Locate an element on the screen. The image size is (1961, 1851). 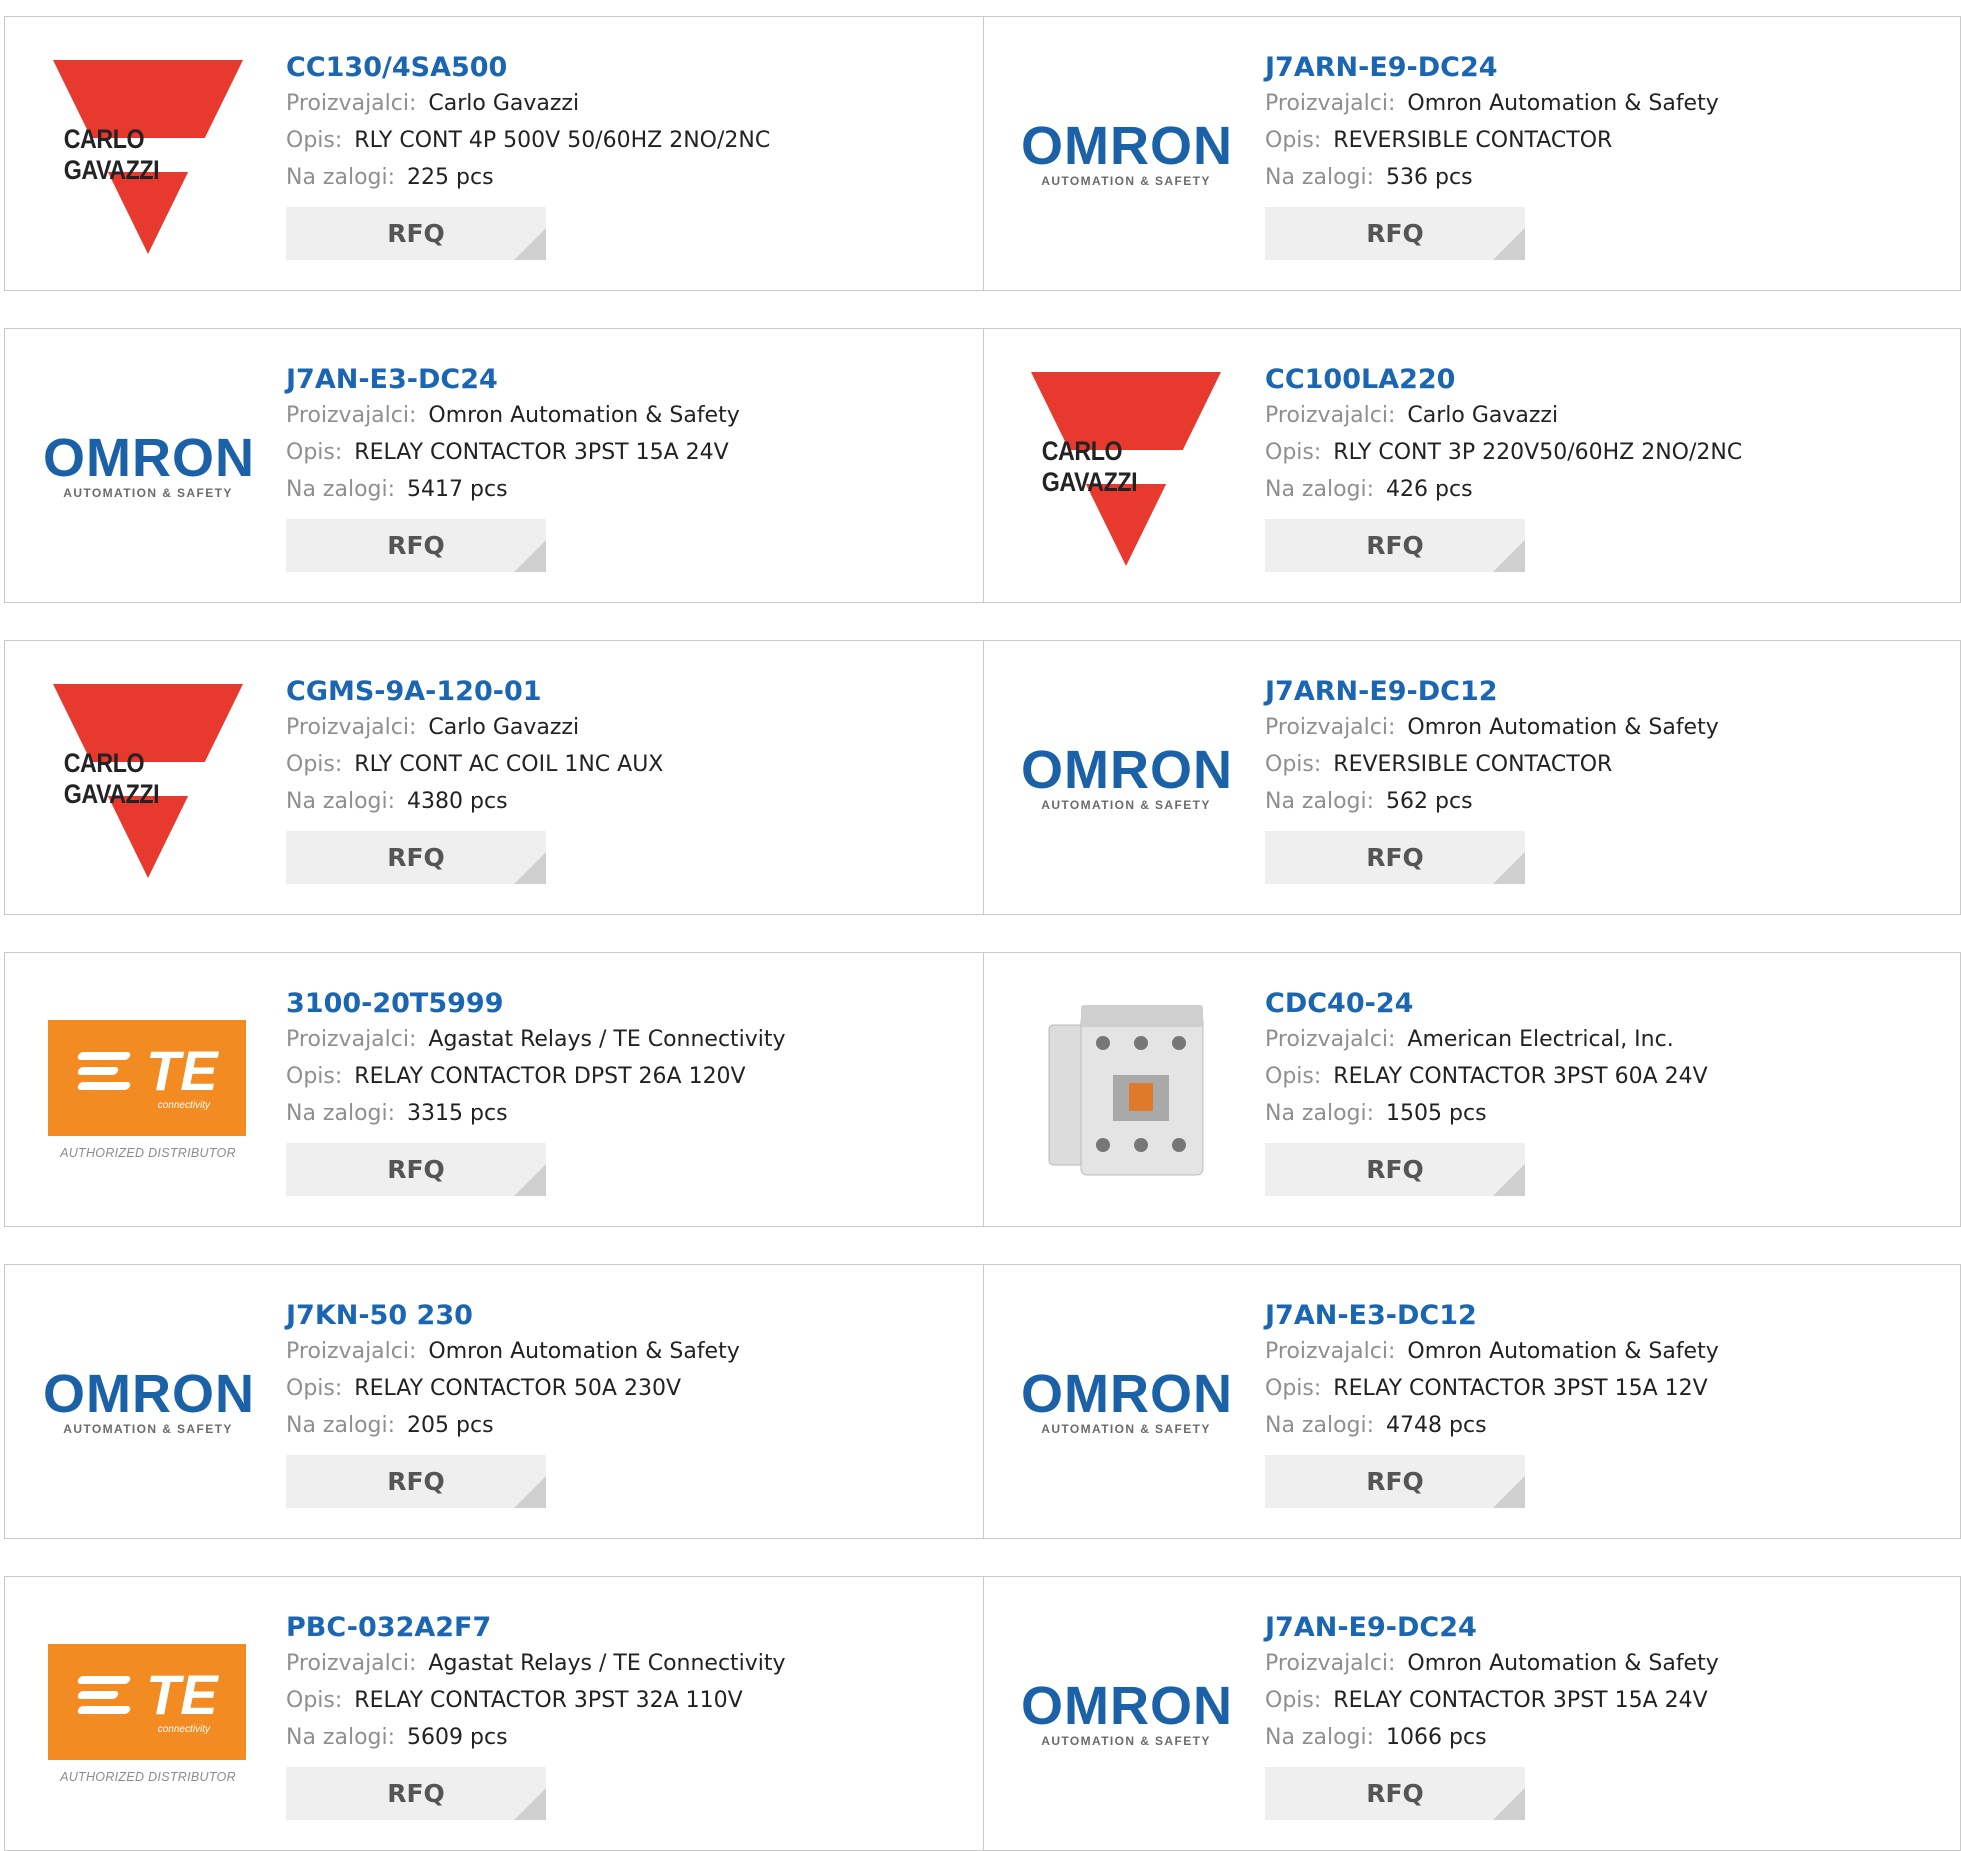
part-number-link: CC100LA220 is located at coordinates (1503, 380).